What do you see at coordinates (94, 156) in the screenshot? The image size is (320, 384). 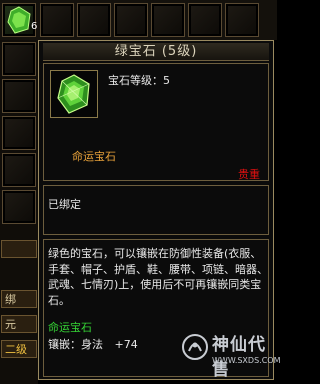 I see `fate-gem-label: 命运宝石` at bounding box center [94, 156].